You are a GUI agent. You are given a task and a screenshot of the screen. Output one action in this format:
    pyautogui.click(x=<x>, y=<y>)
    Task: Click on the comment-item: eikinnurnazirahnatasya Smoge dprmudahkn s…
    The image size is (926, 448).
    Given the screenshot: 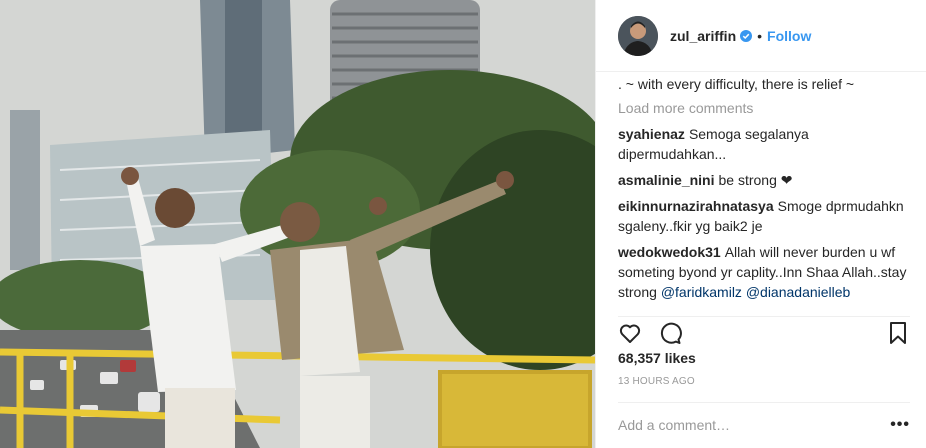 What is the action you would take?
    pyautogui.click(x=763, y=216)
    